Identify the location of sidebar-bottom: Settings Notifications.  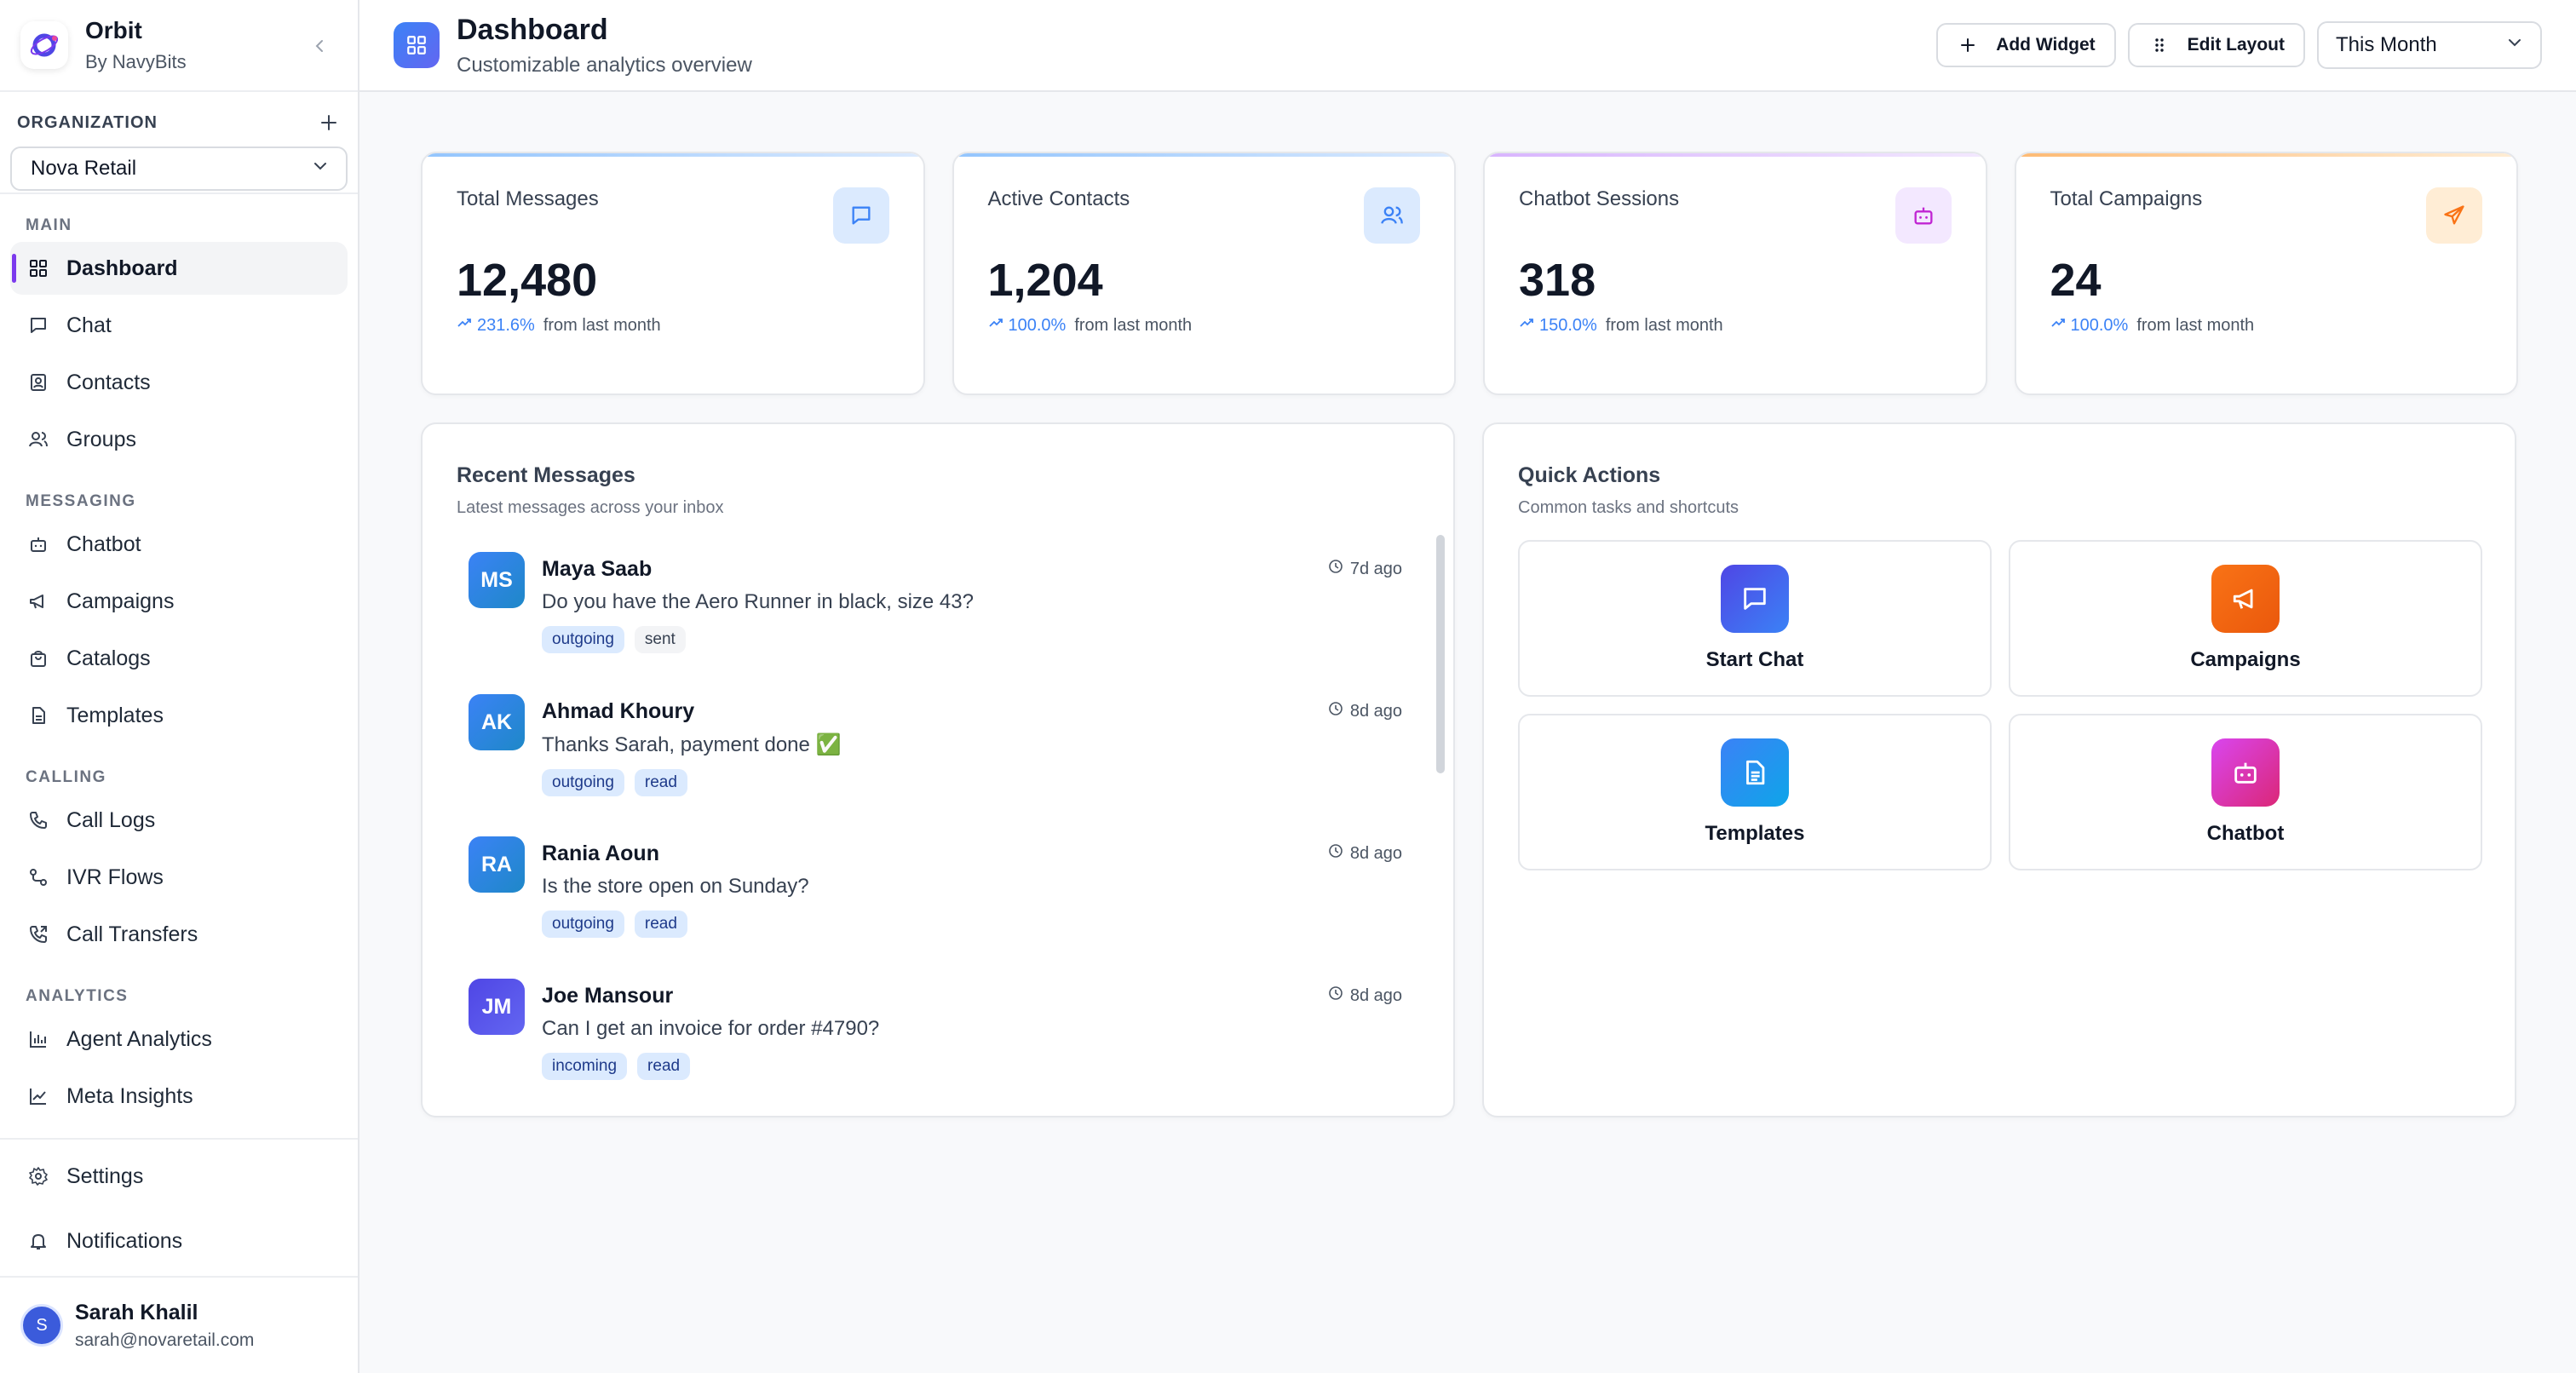
(179, 1205).